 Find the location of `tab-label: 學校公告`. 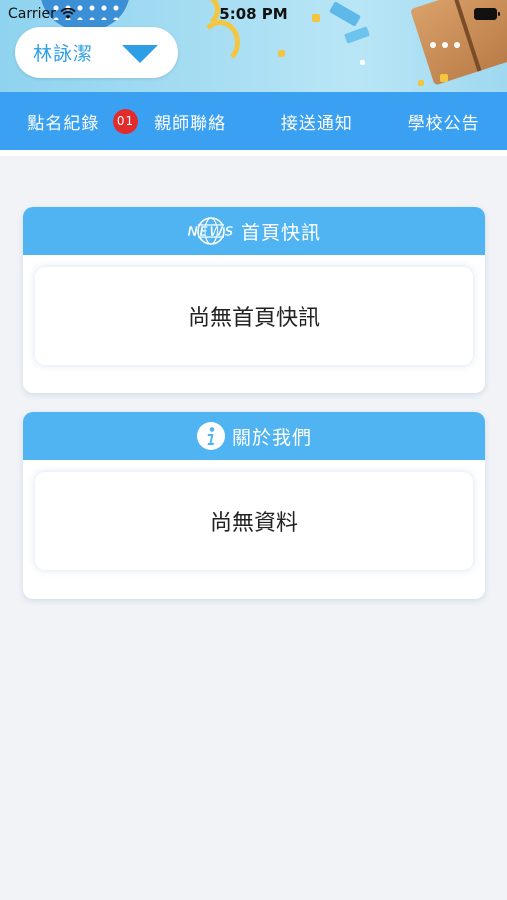

tab-label: 學校公告 is located at coordinates (443, 123).